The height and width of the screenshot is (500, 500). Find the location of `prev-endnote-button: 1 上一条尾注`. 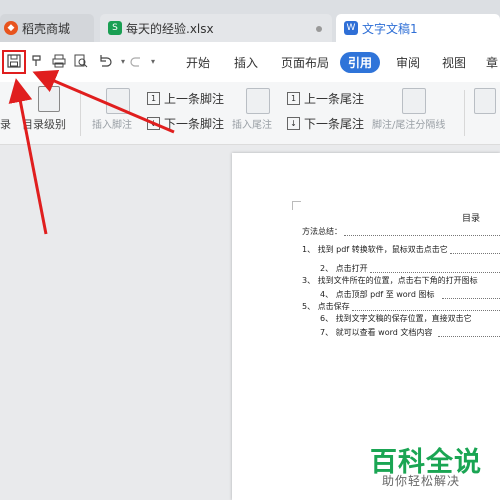

prev-endnote-button: 1 上一条尾注 is located at coordinates (325, 98).